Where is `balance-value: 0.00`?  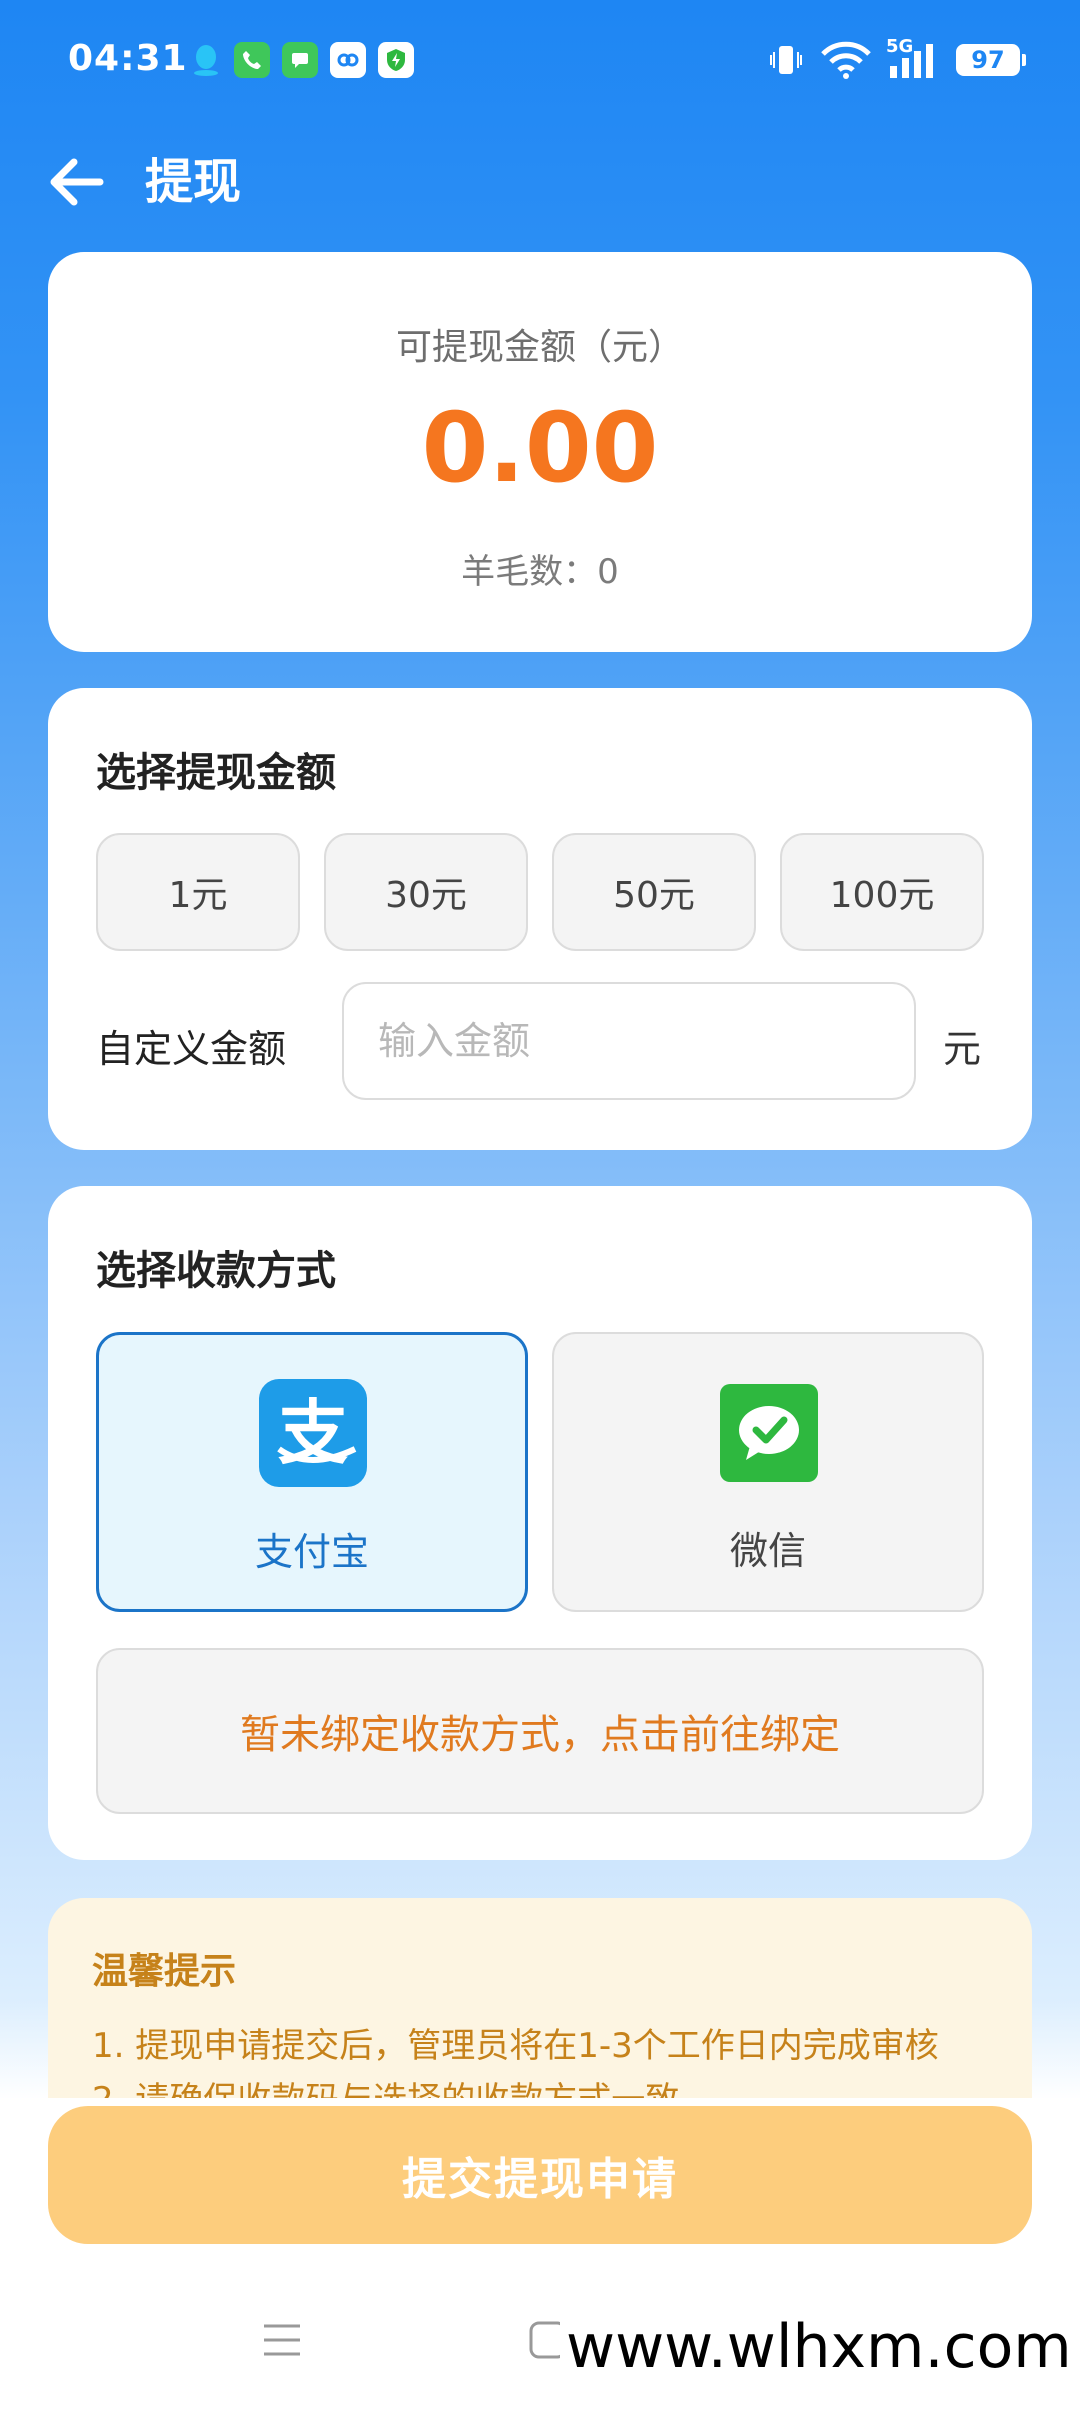 balance-value: 0.00 is located at coordinates (540, 448).